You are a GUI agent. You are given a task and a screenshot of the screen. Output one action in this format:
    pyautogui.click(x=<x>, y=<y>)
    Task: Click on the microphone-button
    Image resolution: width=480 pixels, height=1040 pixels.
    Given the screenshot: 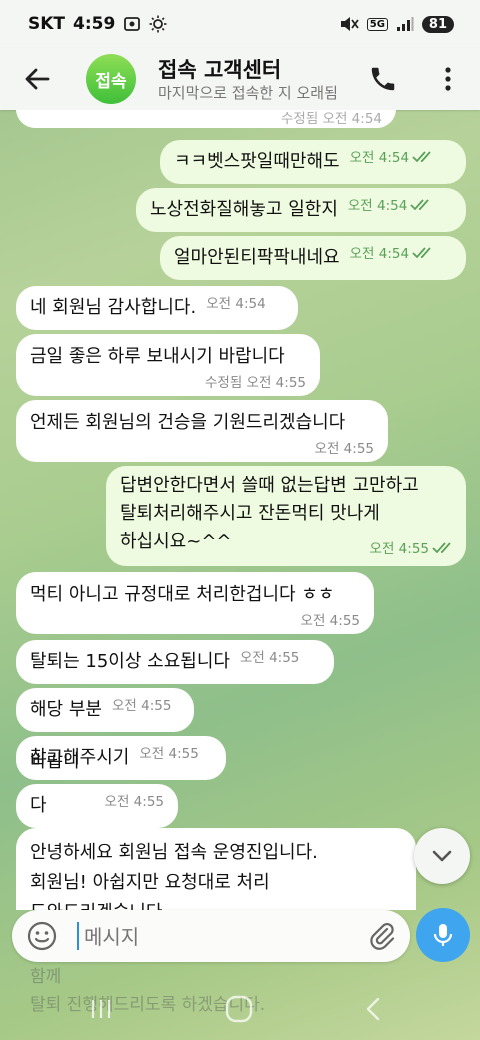 What is the action you would take?
    pyautogui.click(x=443, y=935)
    